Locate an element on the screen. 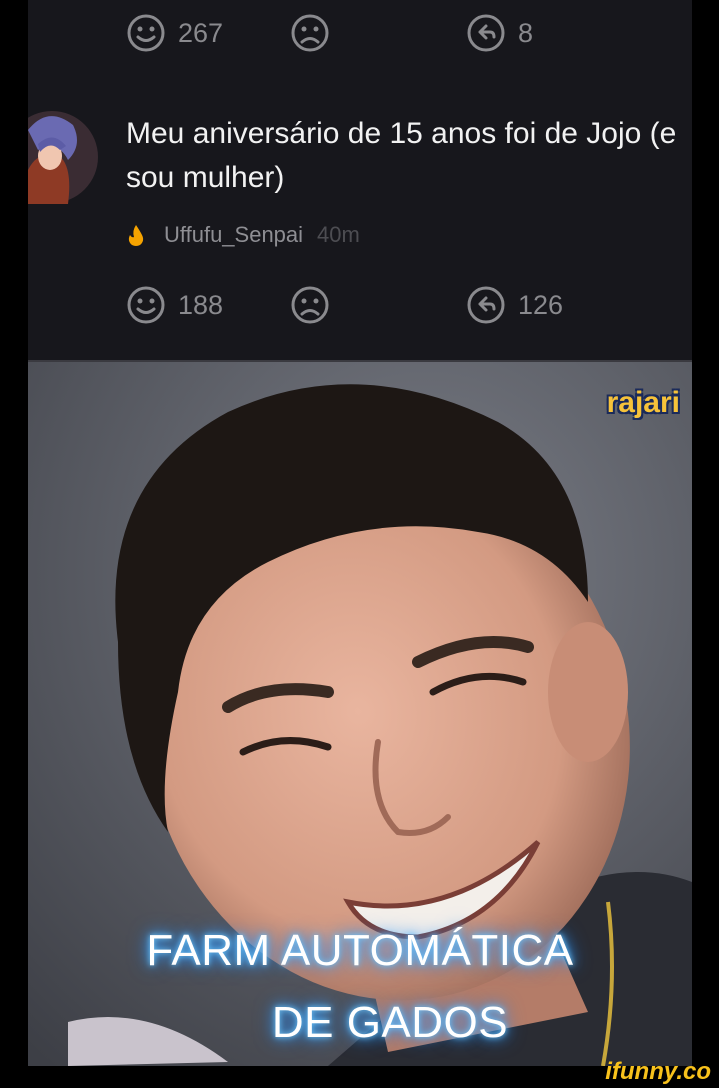 This screenshot has width=719, height=1088. username-link: Uffufu_Senpai is located at coordinates (233, 235).